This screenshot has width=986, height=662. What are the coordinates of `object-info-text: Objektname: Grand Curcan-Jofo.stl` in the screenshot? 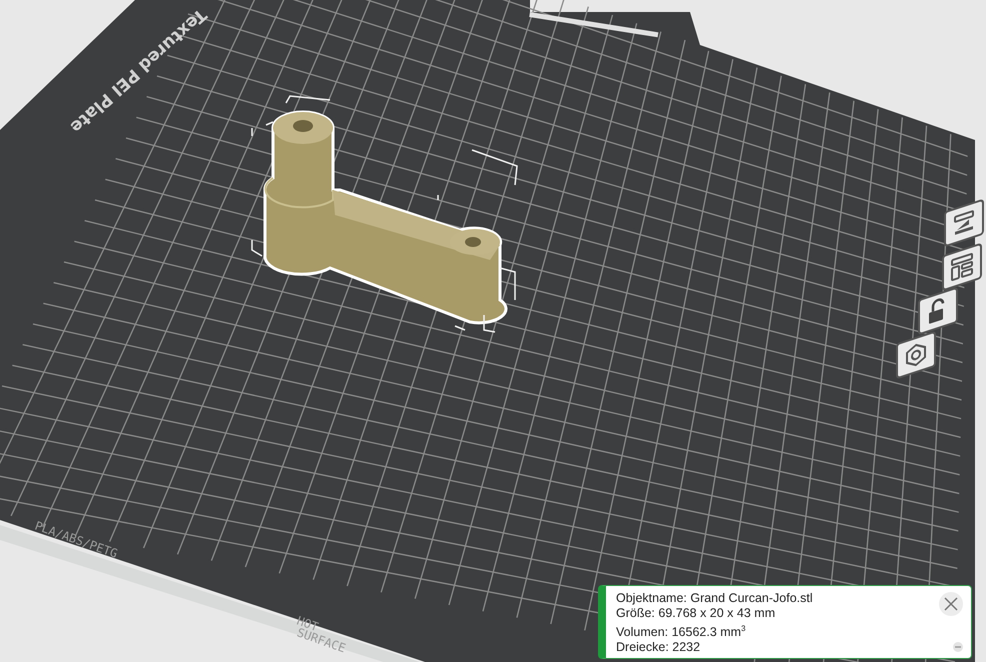 It's located at (714, 598).